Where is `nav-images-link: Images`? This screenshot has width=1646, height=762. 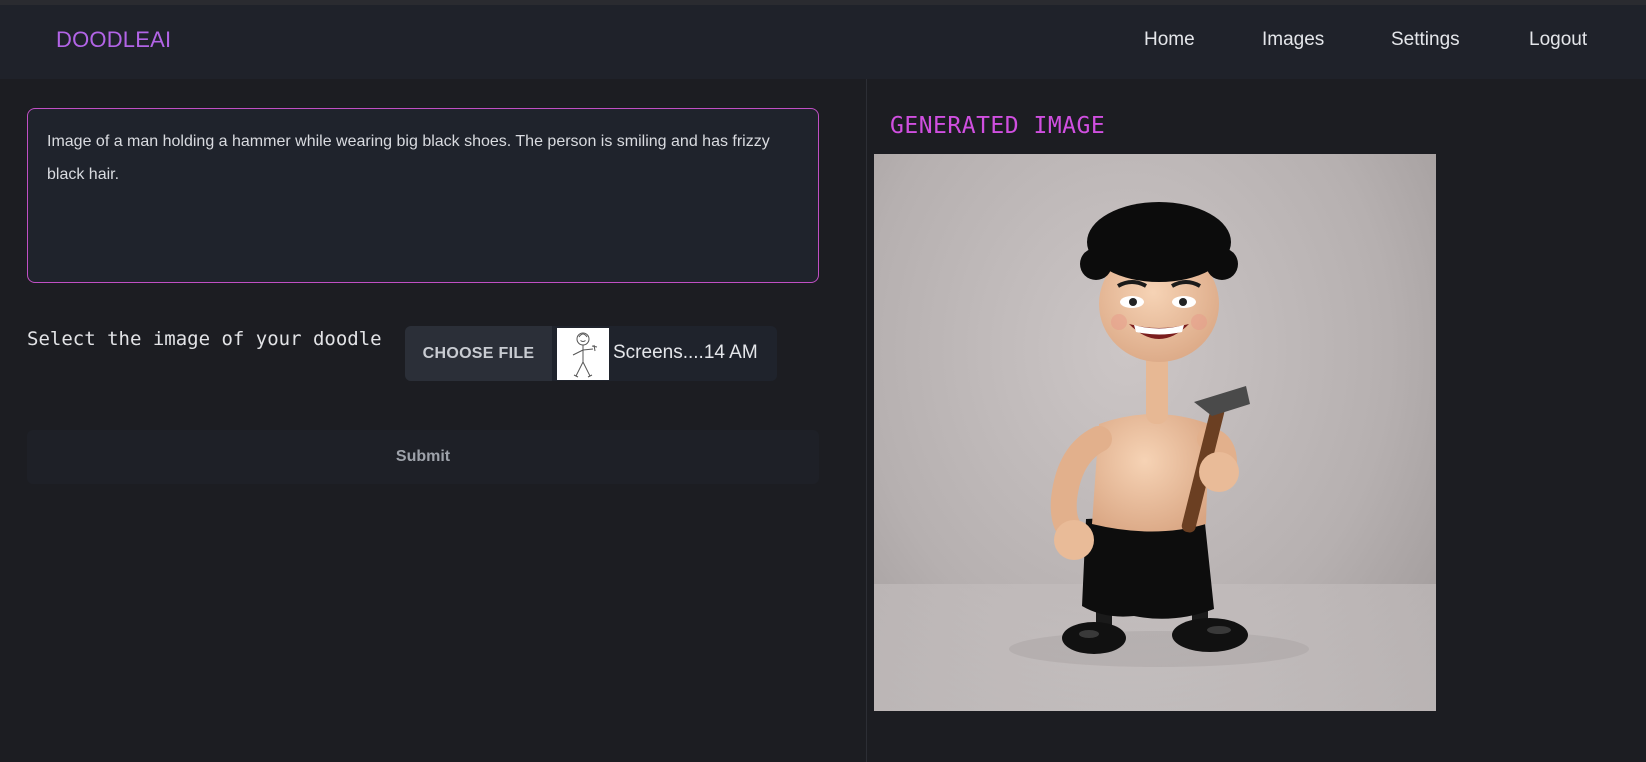
nav-images-link: Images is located at coordinates (1293, 40).